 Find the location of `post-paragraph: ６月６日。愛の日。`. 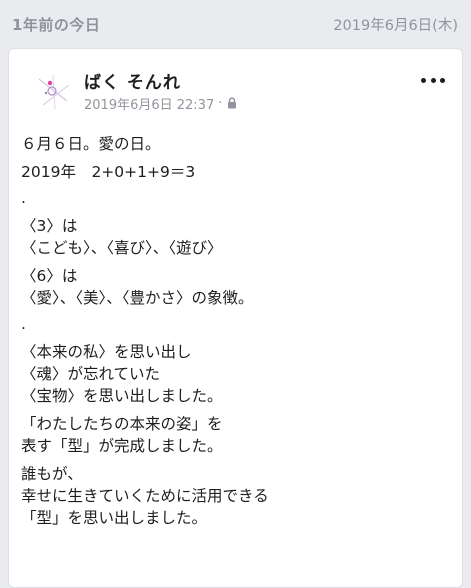

post-paragraph: ６月６日。愛の日。 is located at coordinates (91, 144).